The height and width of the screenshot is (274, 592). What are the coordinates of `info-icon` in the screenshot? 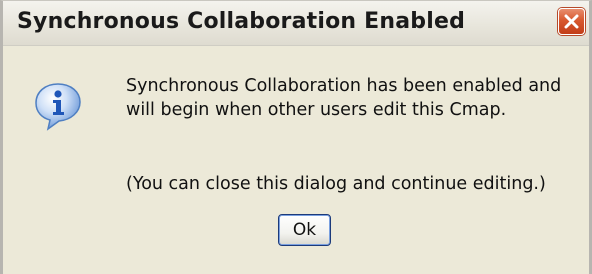 It's located at (58, 107).